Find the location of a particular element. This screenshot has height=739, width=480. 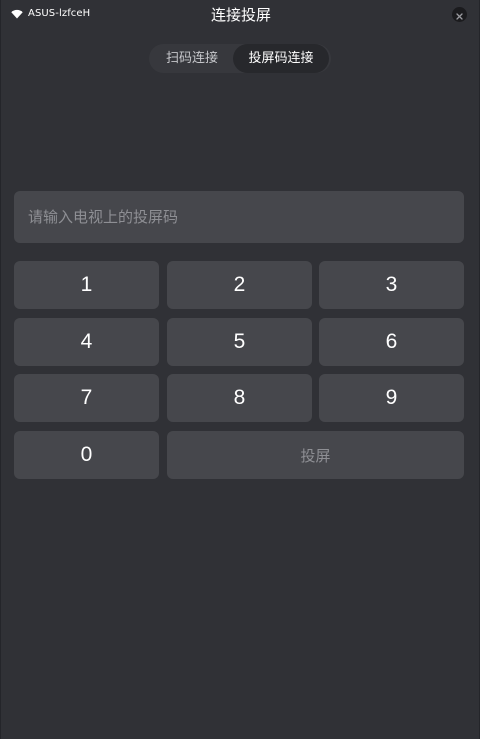

keypad-key-9: 9 is located at coordinates (391, 398).